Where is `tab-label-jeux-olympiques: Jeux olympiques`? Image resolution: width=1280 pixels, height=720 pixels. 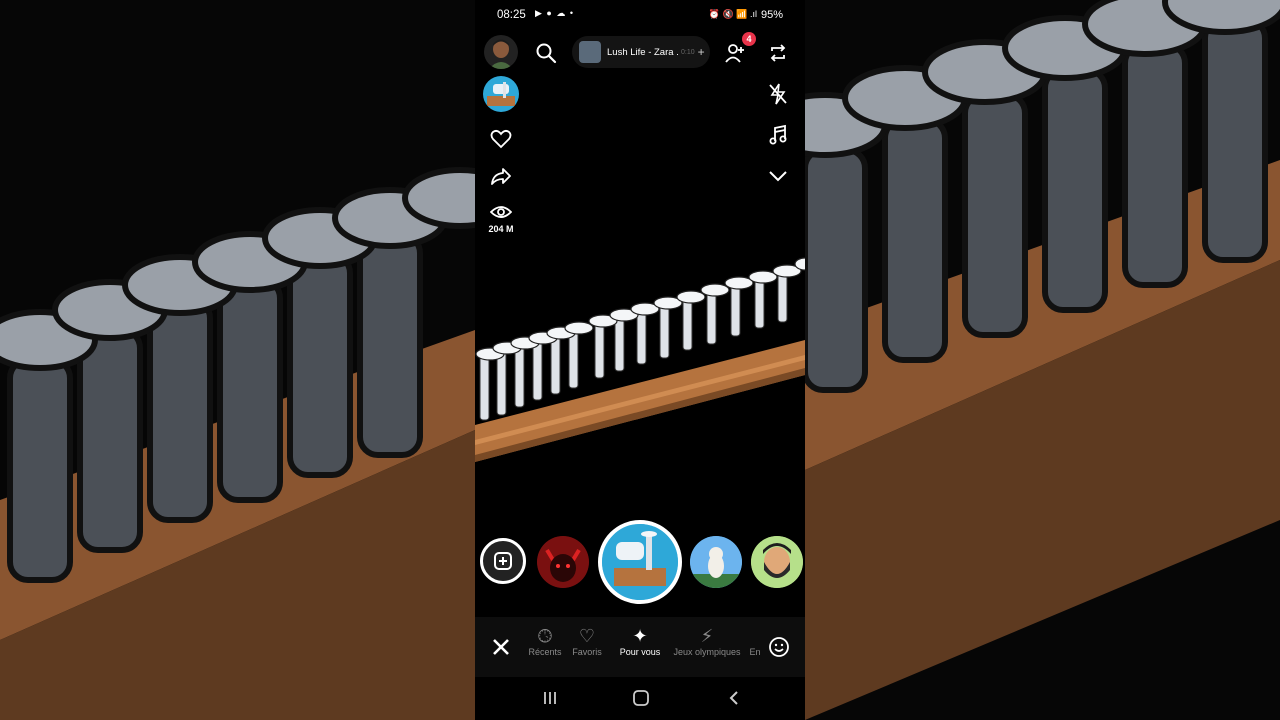 tab-label-jeux-olympiques: Jeux olympiques is located at coordinates (707, 652).